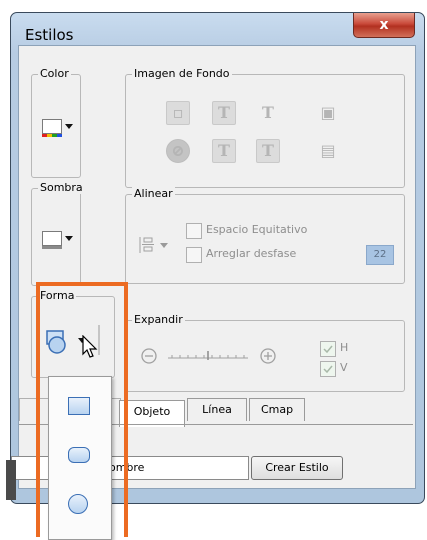  I want to click on color-group-label: Color, so click(54, 73).